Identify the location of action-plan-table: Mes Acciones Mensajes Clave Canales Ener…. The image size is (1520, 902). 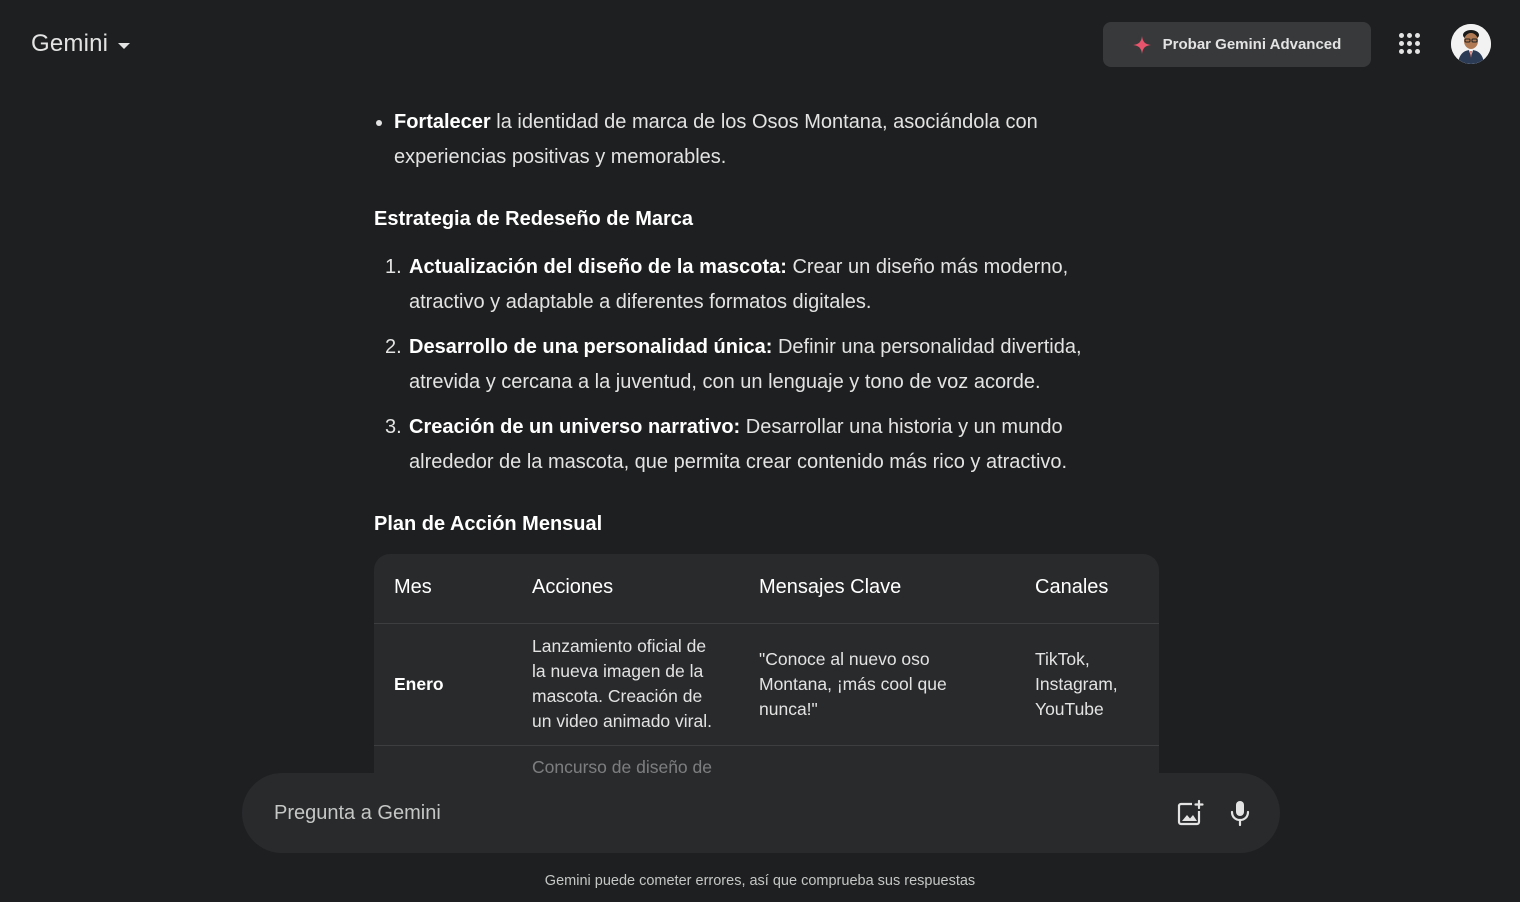
(766, 663).